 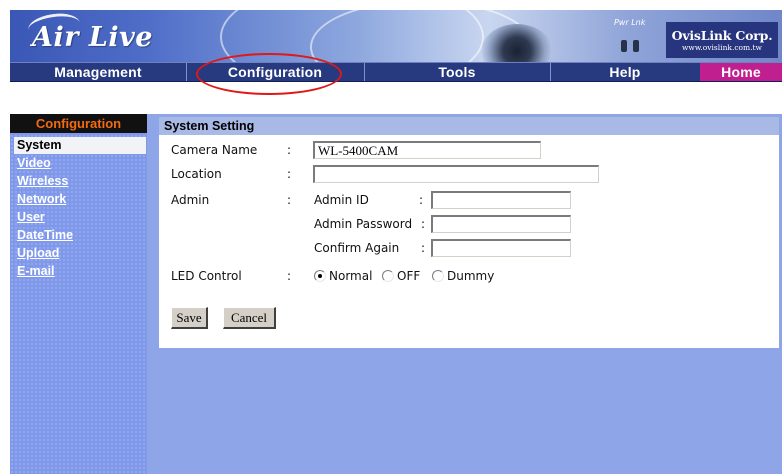 What do you see at coordinates (636, 46) in the screenshot?
I see `link-led-icon` at bounding box center [636, 46].